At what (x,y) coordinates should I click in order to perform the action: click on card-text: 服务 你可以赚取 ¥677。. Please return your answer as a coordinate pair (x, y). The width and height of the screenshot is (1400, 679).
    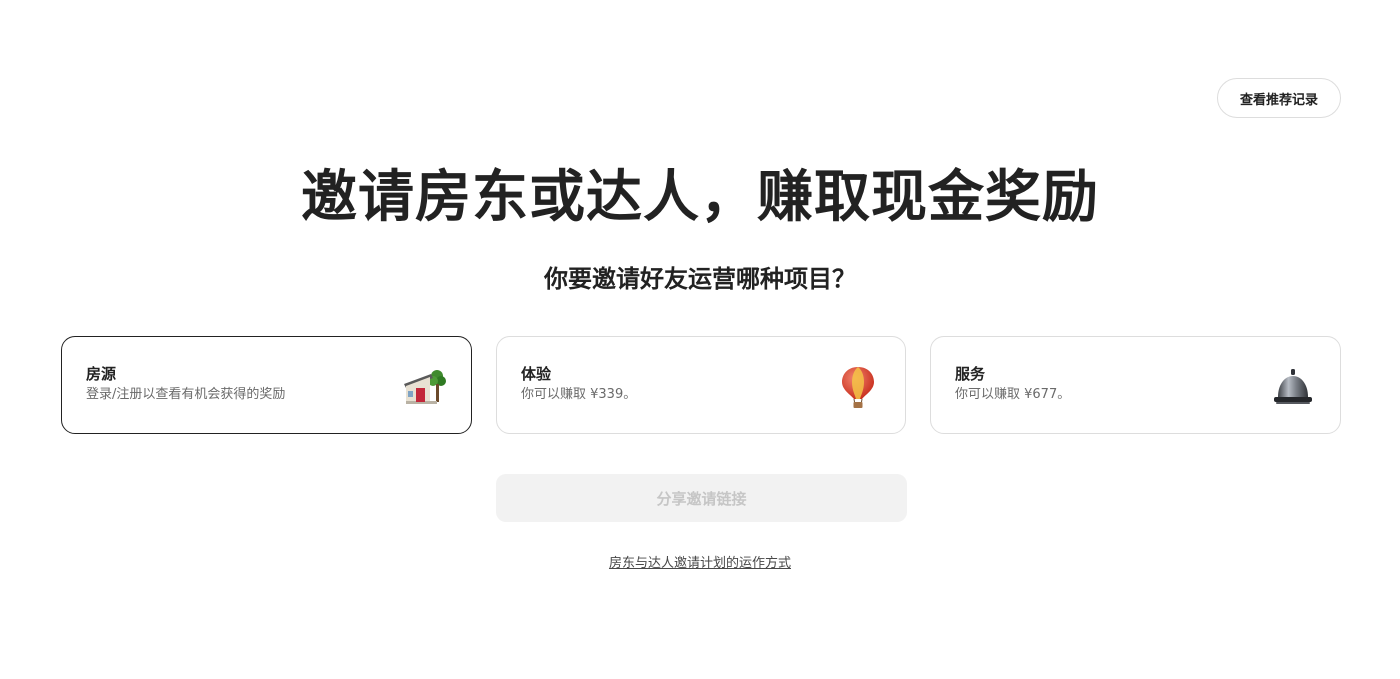
    Looking at the image, I should click on (1012, 384).